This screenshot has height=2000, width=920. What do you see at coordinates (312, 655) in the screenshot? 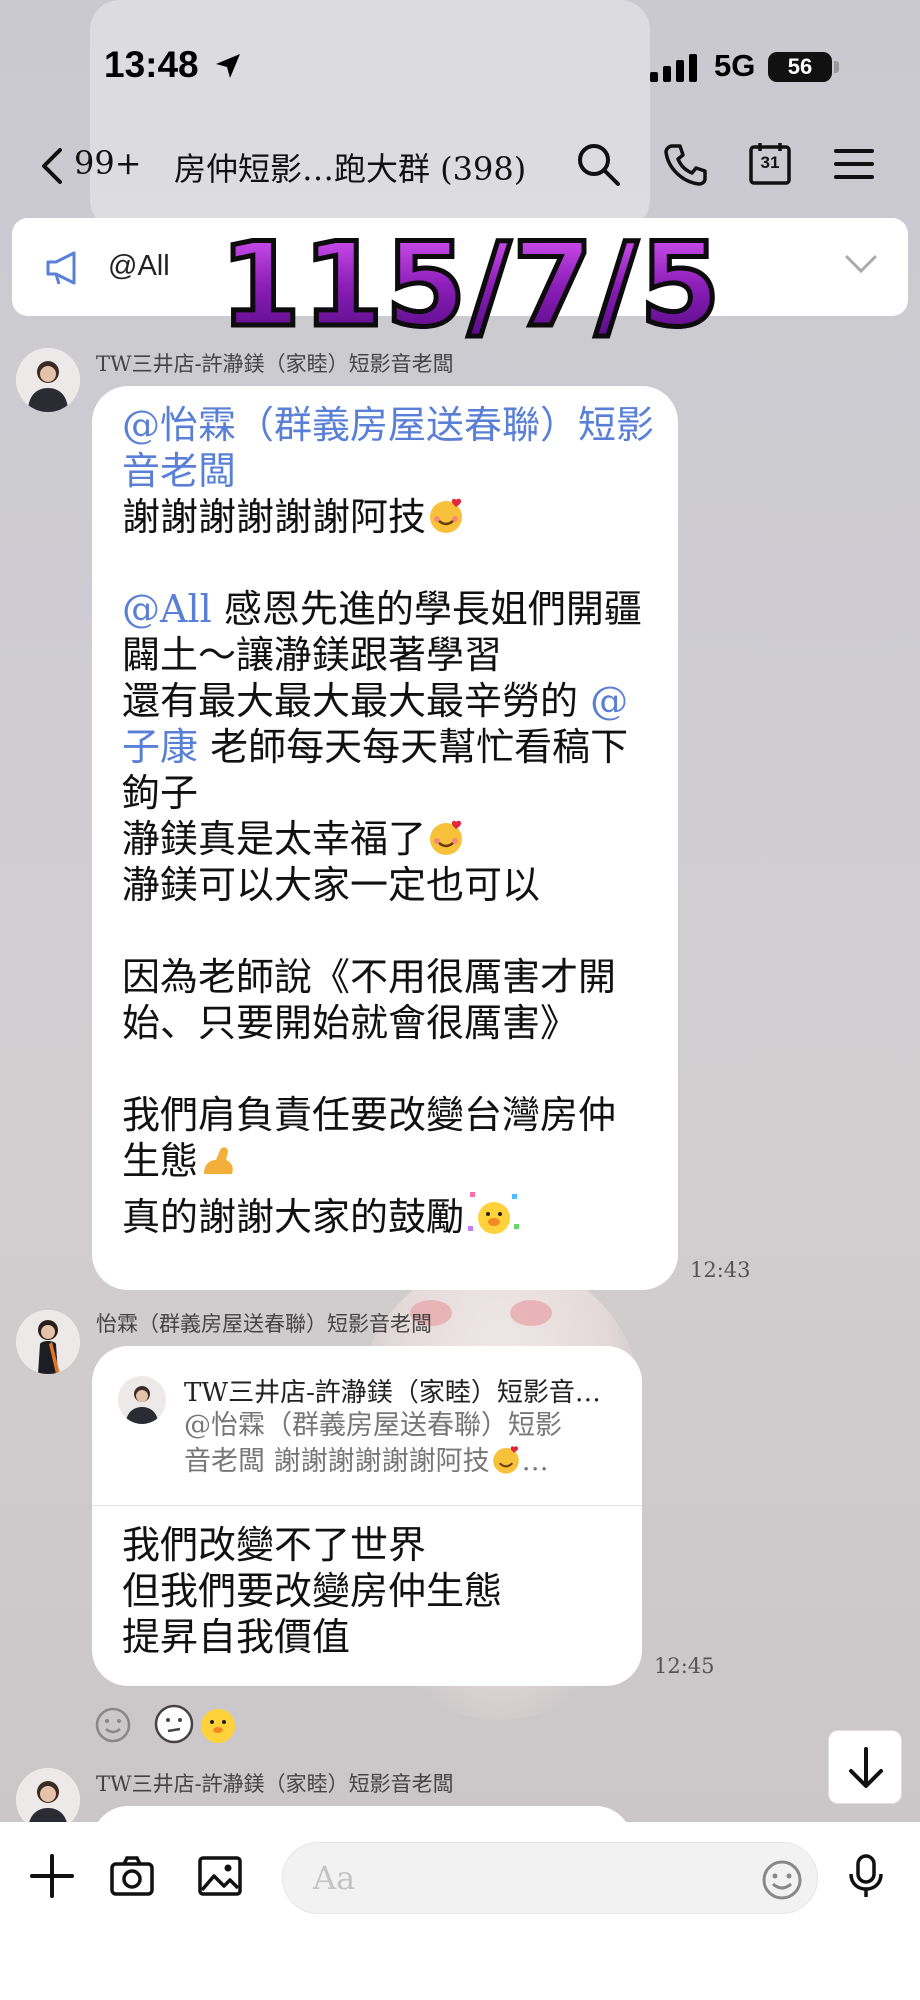
I see `message-line: 闢土～讓瀞鎂跟著學習` at bounding box center [312, 655].